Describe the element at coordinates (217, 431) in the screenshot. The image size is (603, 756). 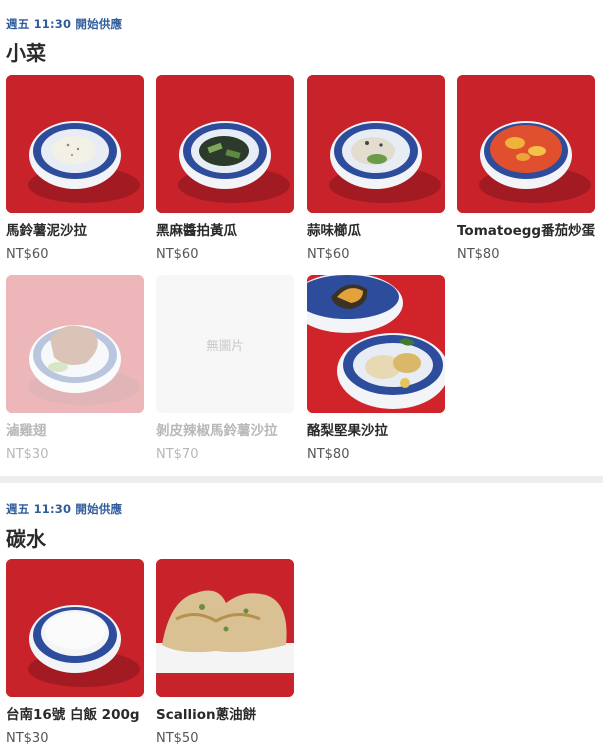
I see `item-name: 剝皮辣椒馬鈴薯沙拉` at that location.